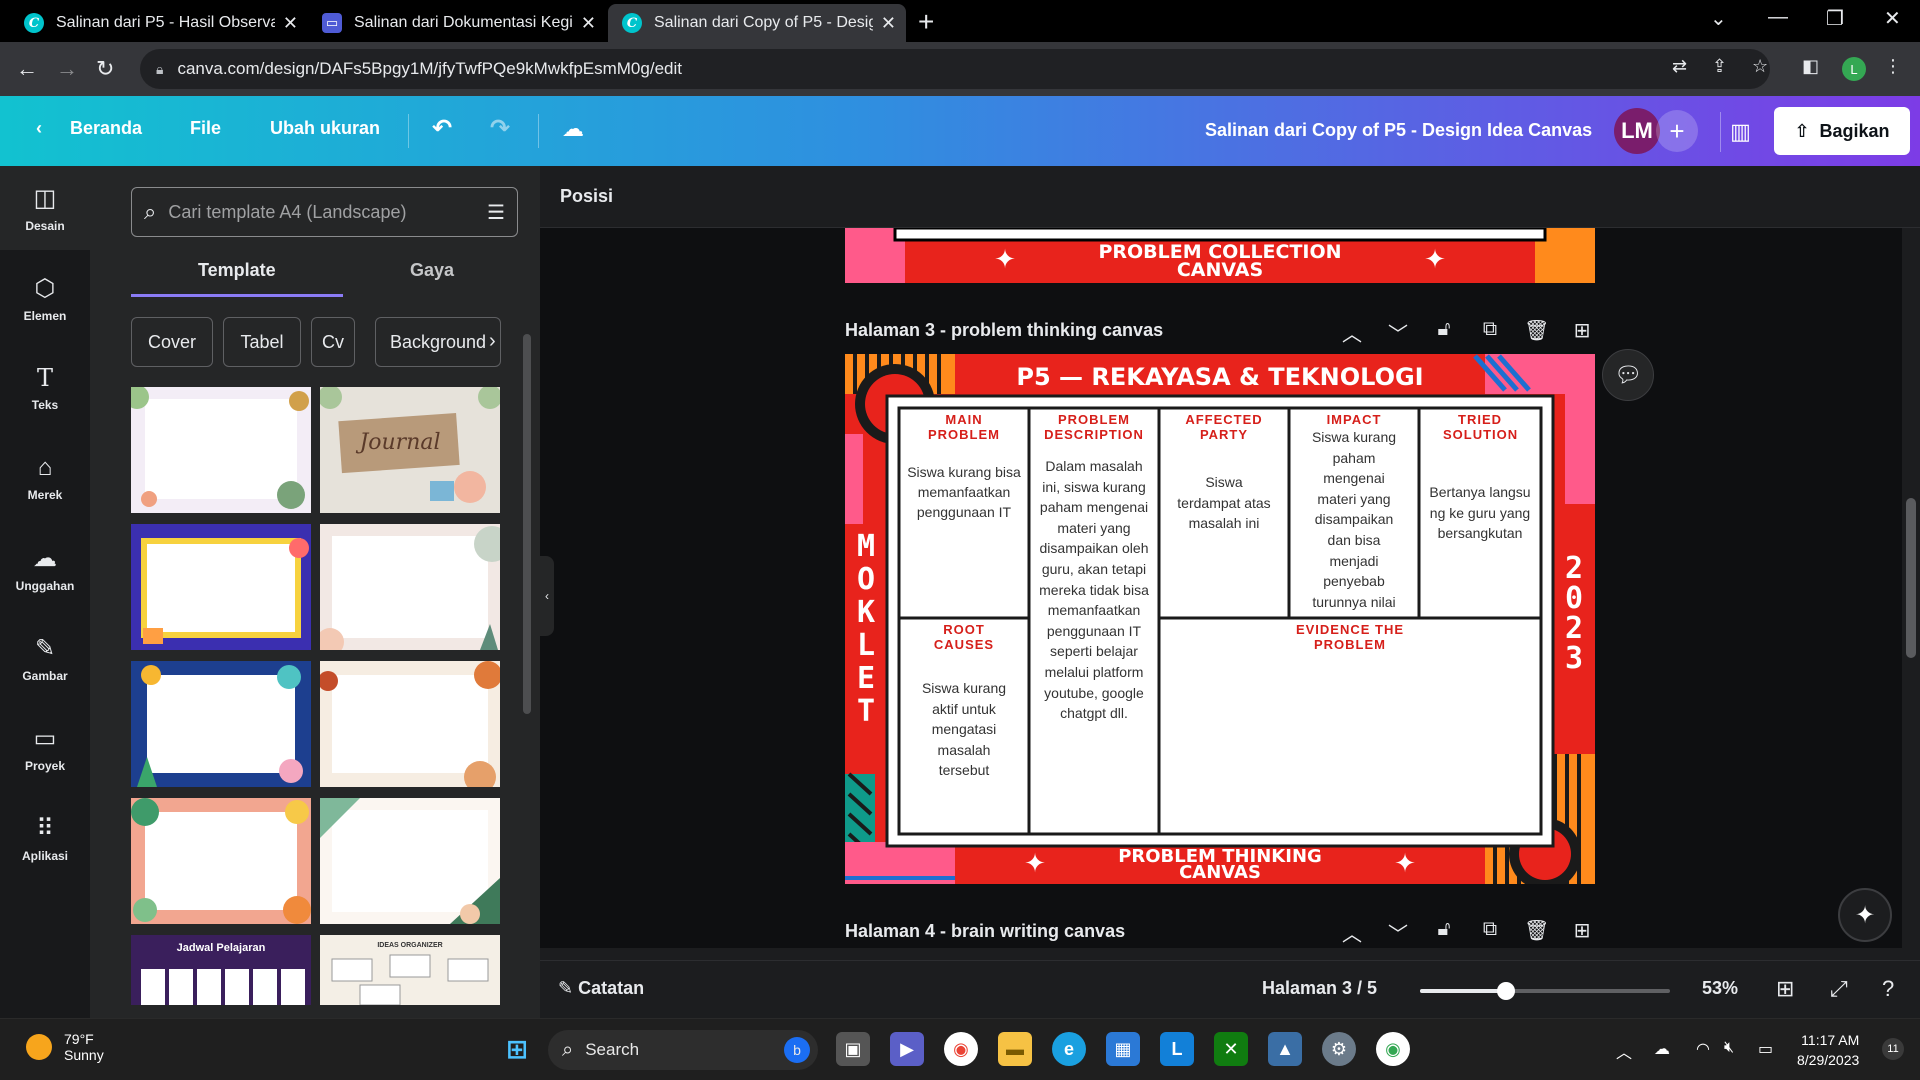 Image resolution: width=1920 pixels, height=1080 pixels. Describe the element at coordinates (1506, 991) in the screenshot. I see `zoom-slider-knob` at that location.